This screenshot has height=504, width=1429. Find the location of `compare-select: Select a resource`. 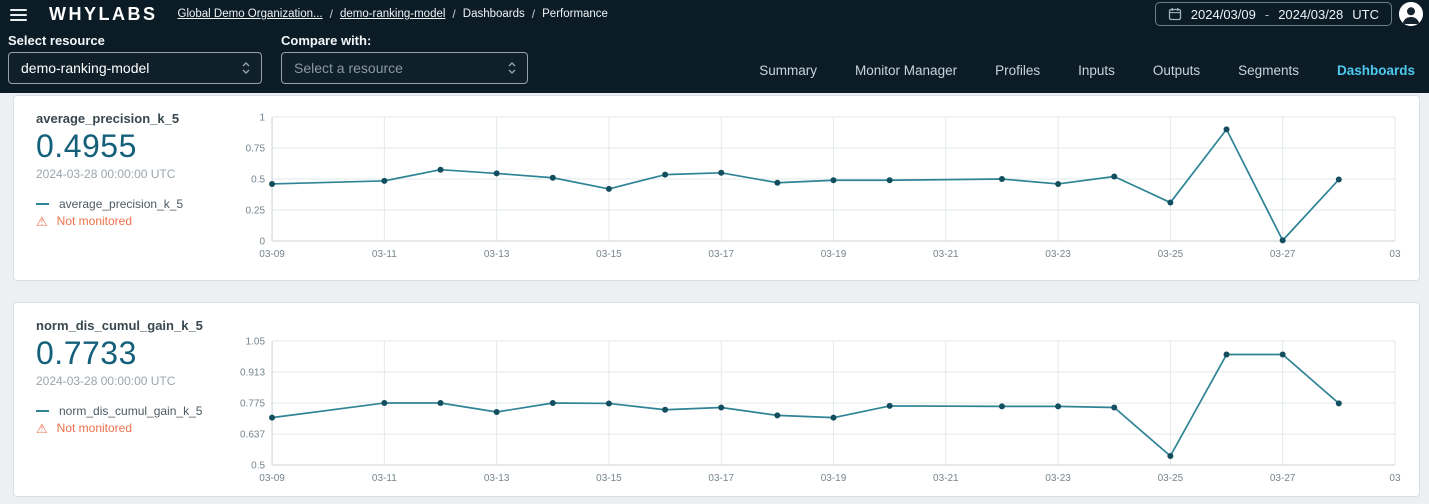

compare-select: Select a resource is located at coordinates (404, 68).